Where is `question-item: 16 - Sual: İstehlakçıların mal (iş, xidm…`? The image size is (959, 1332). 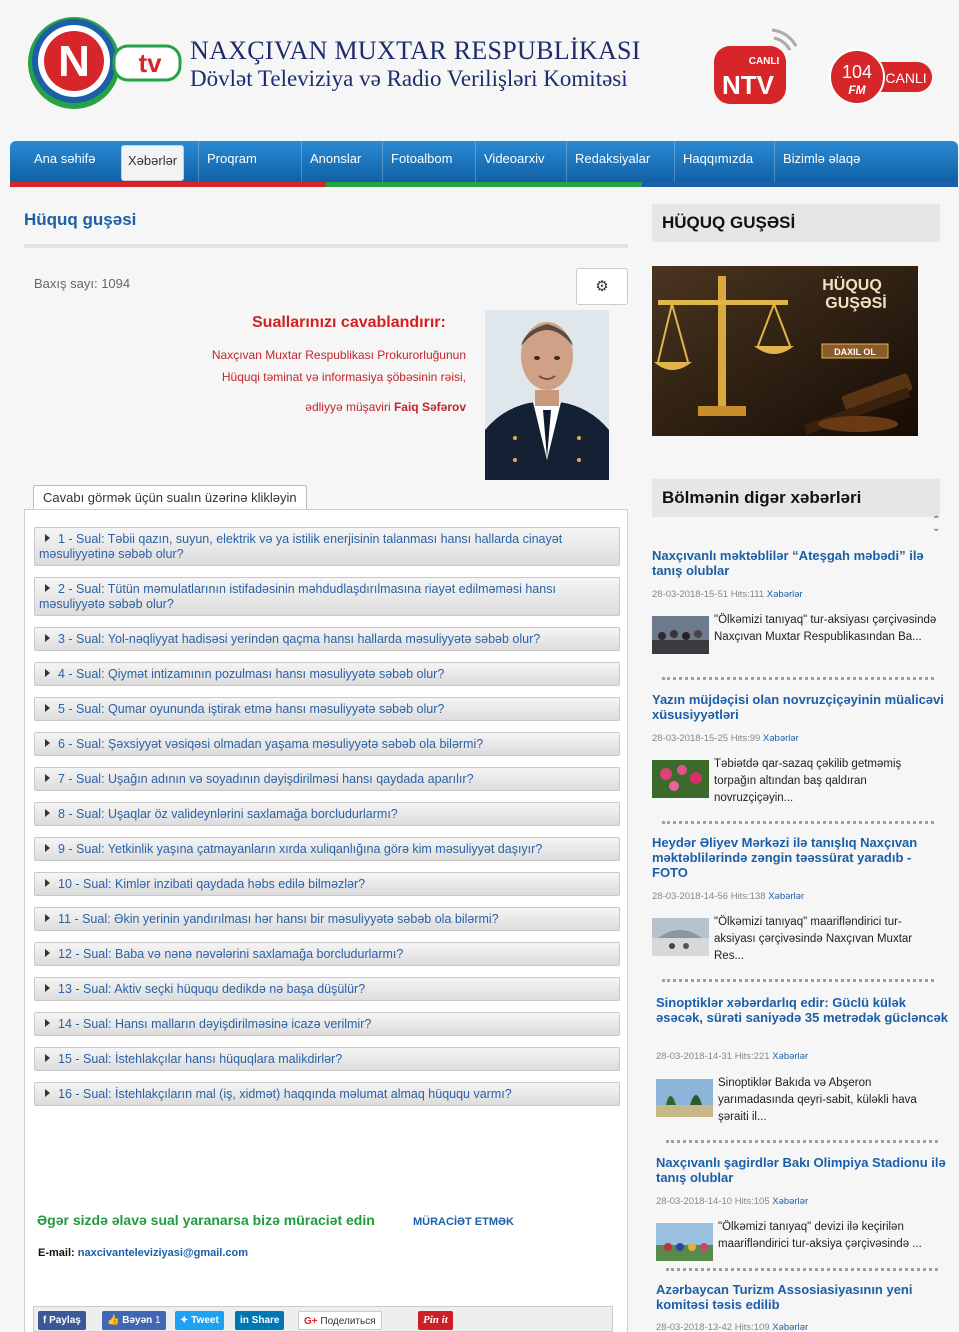
question-item: 16 - Sual: İstehlakçıların mal (iş, xidm… is located at coordinates (327, 1094).